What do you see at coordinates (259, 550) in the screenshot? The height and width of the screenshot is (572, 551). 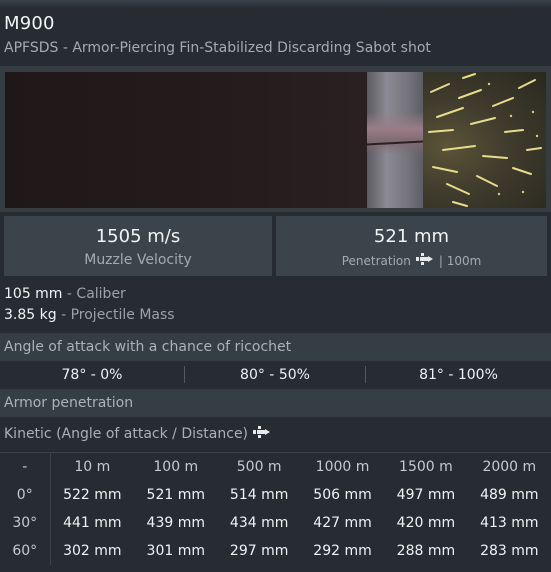 I see `table-cell: 297 mm` at bounding box center [259, 550].